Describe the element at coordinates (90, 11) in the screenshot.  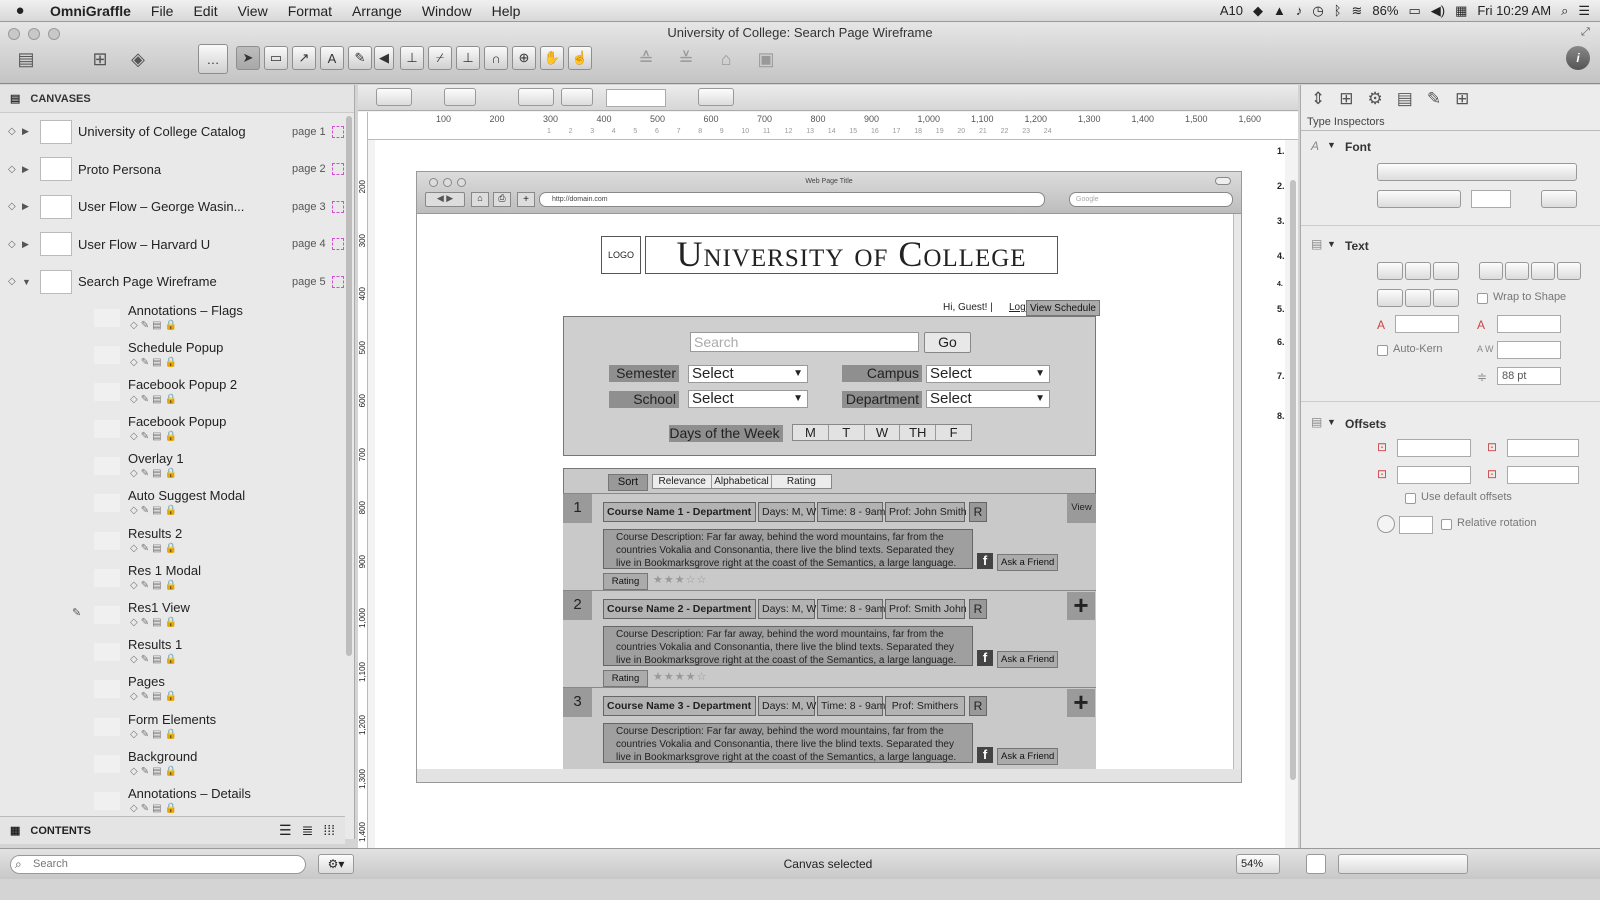
I see `app-menu: OmniGraffle` at that location.